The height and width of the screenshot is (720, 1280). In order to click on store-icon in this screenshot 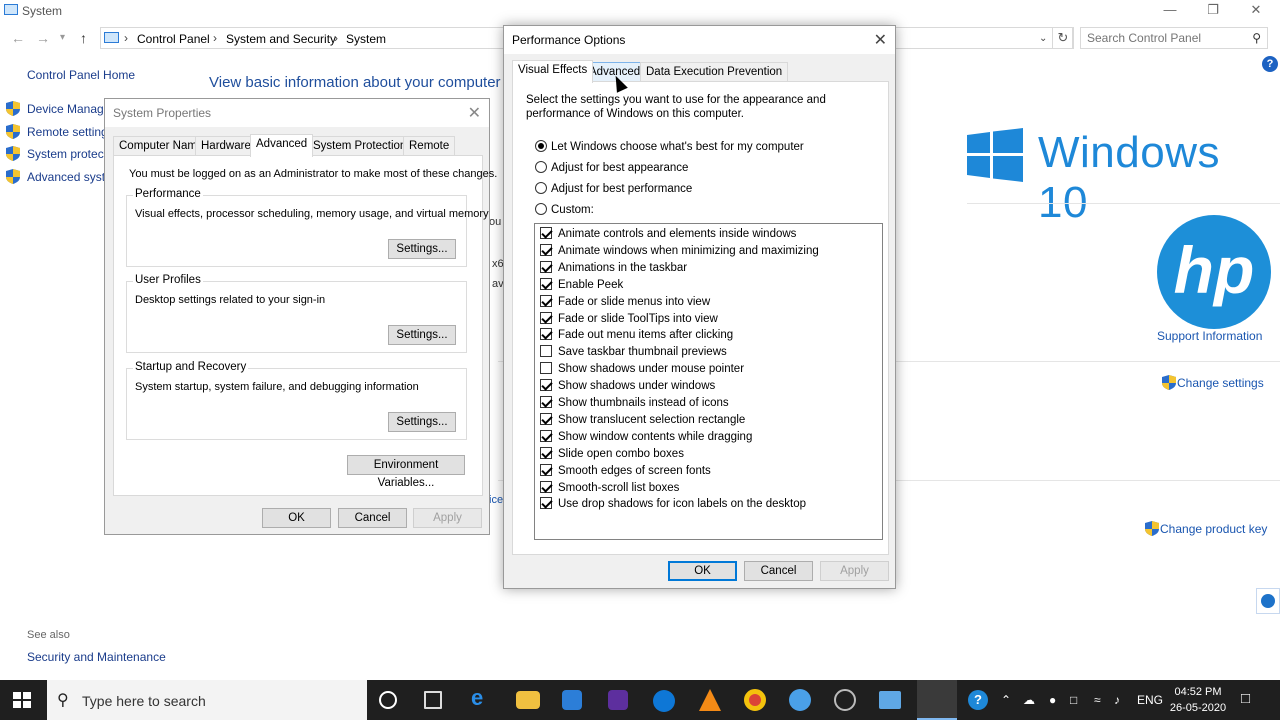, I will do `click(572, 700)`.